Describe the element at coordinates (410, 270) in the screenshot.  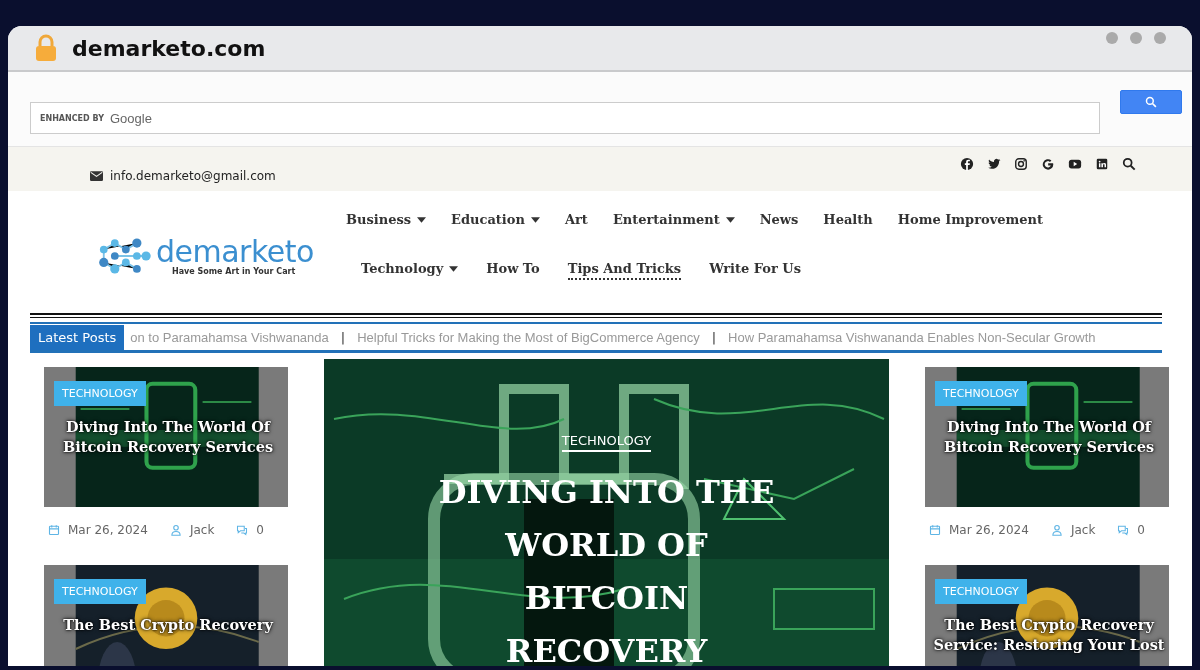
I see `nav-link: Technology` at that location.